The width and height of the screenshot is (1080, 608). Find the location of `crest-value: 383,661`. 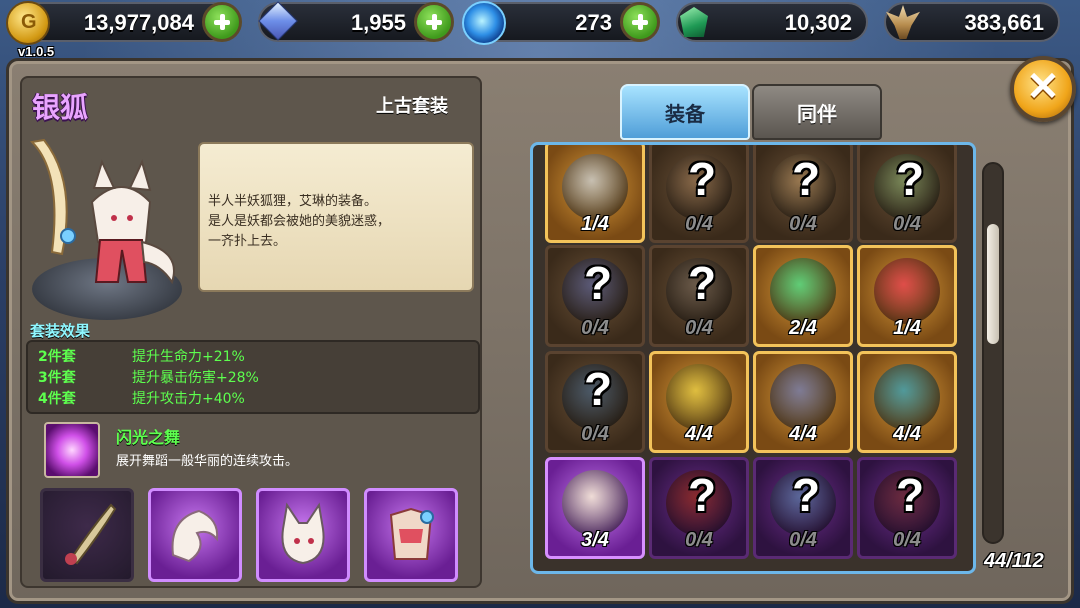

crest-value: 383,661 is located at coordinates (1004, 22).